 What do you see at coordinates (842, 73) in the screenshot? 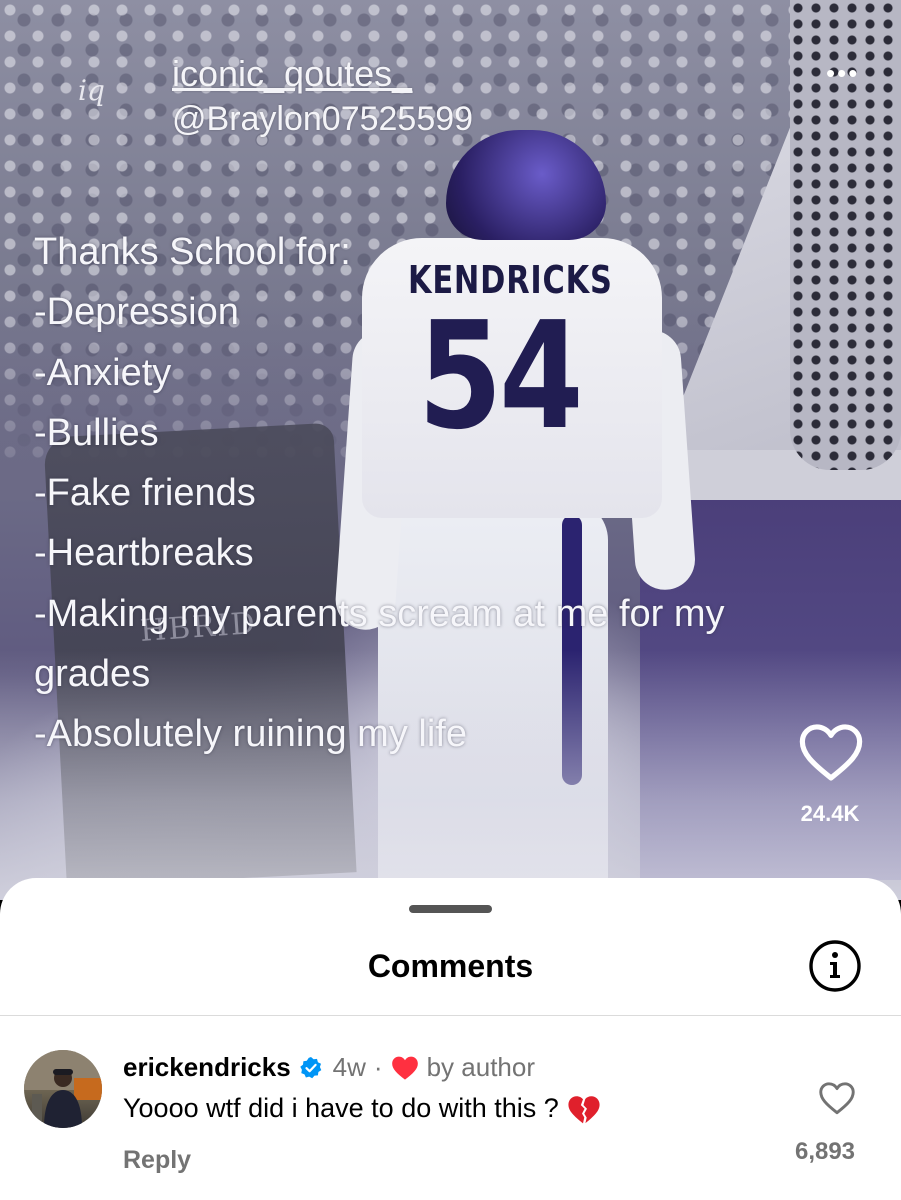
I see `more-options-icon: •••` at bounding box center [842, 73].